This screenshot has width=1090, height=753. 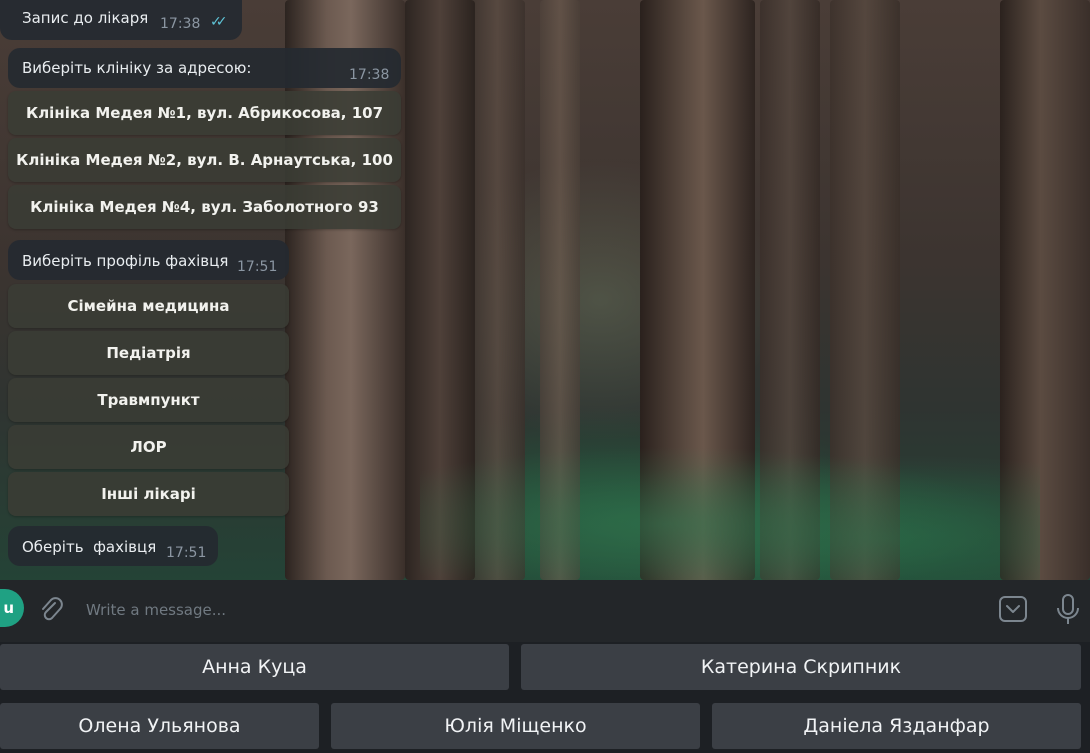 What do you see at coordinates (148, 447) in the screenshot?
I see `inline-button-ent: ЛОР` at bounding box center [148, 447].